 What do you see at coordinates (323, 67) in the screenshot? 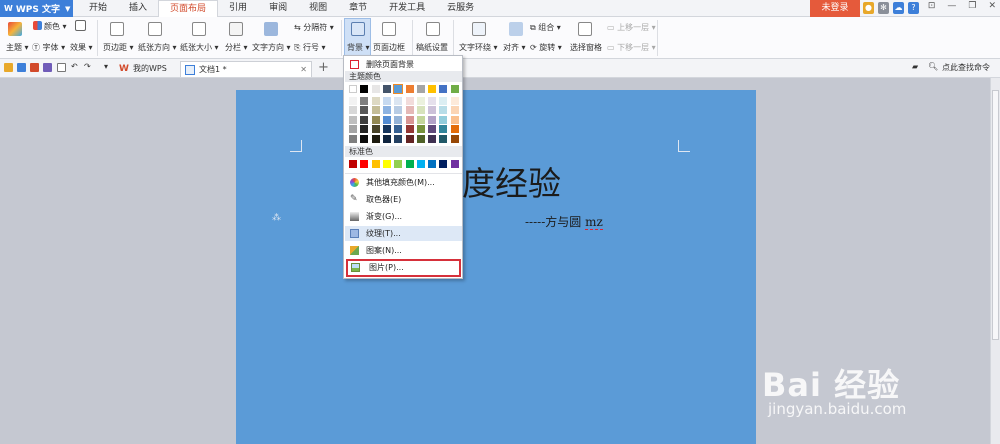
I see `new-tab-button: +` at bounding box center [323, 67].